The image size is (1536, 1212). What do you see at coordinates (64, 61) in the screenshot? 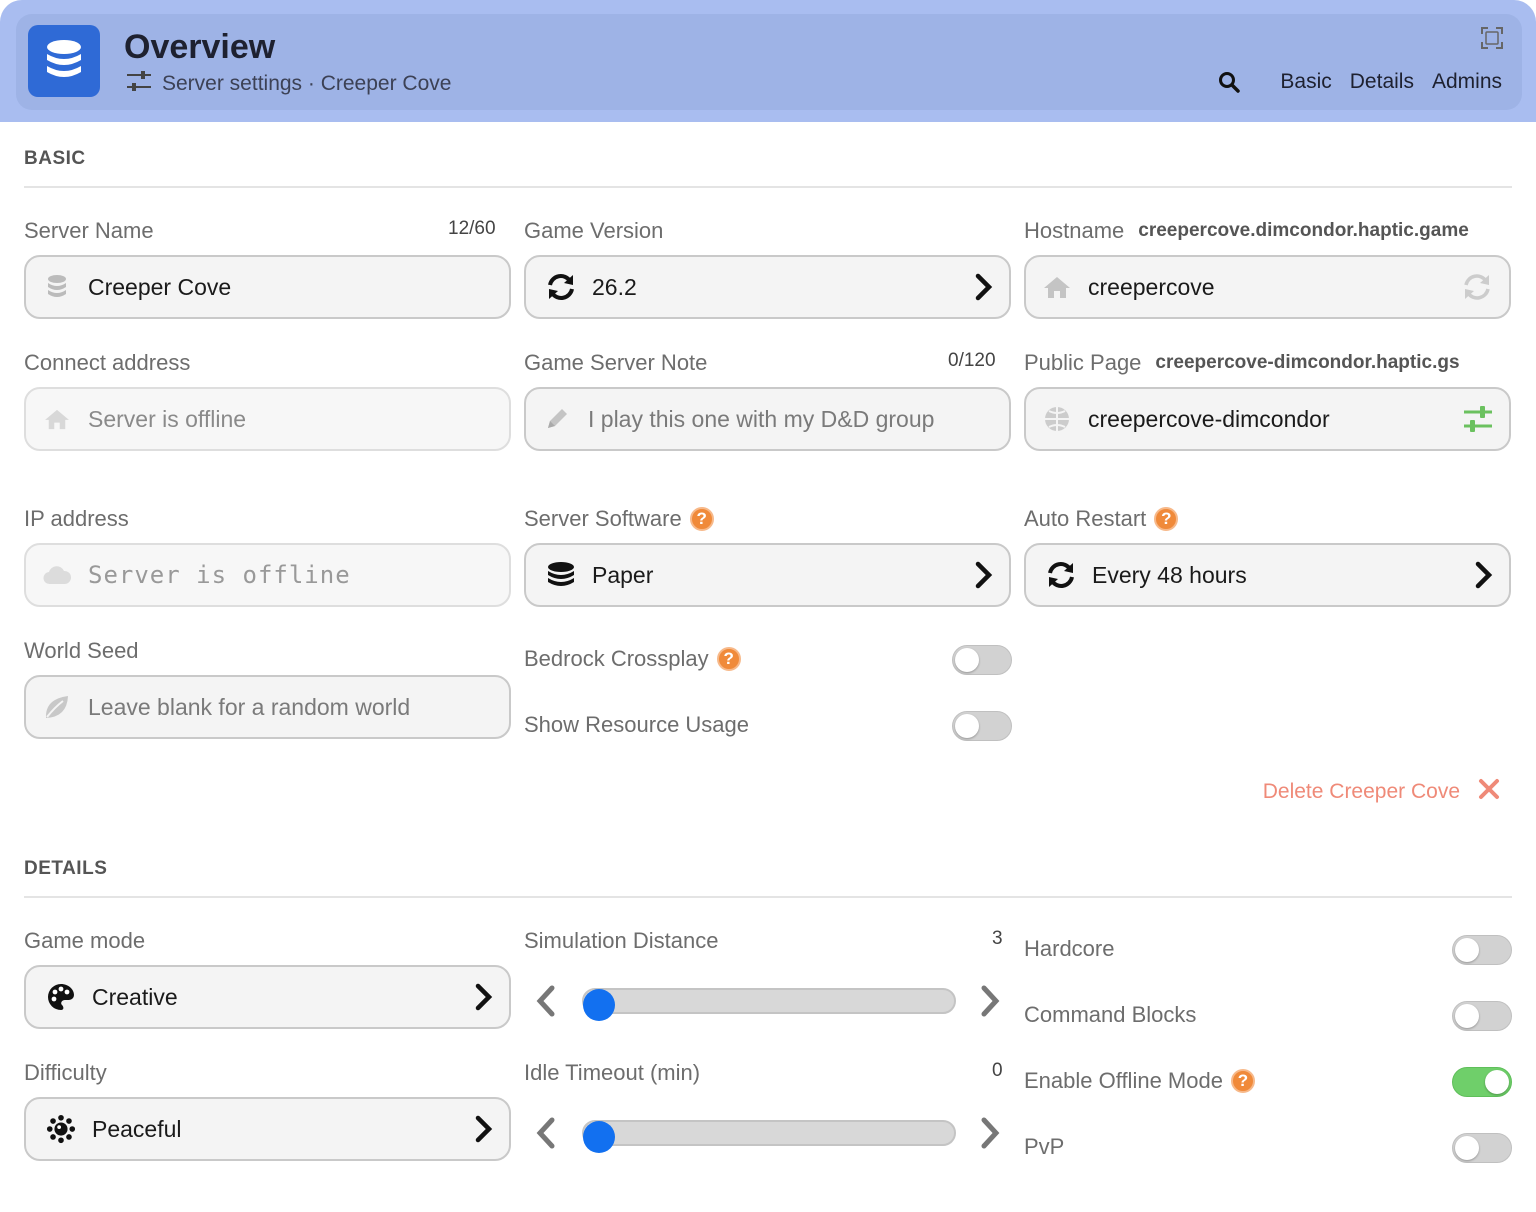
I see `database-icon` at bounding box center [64, 61].